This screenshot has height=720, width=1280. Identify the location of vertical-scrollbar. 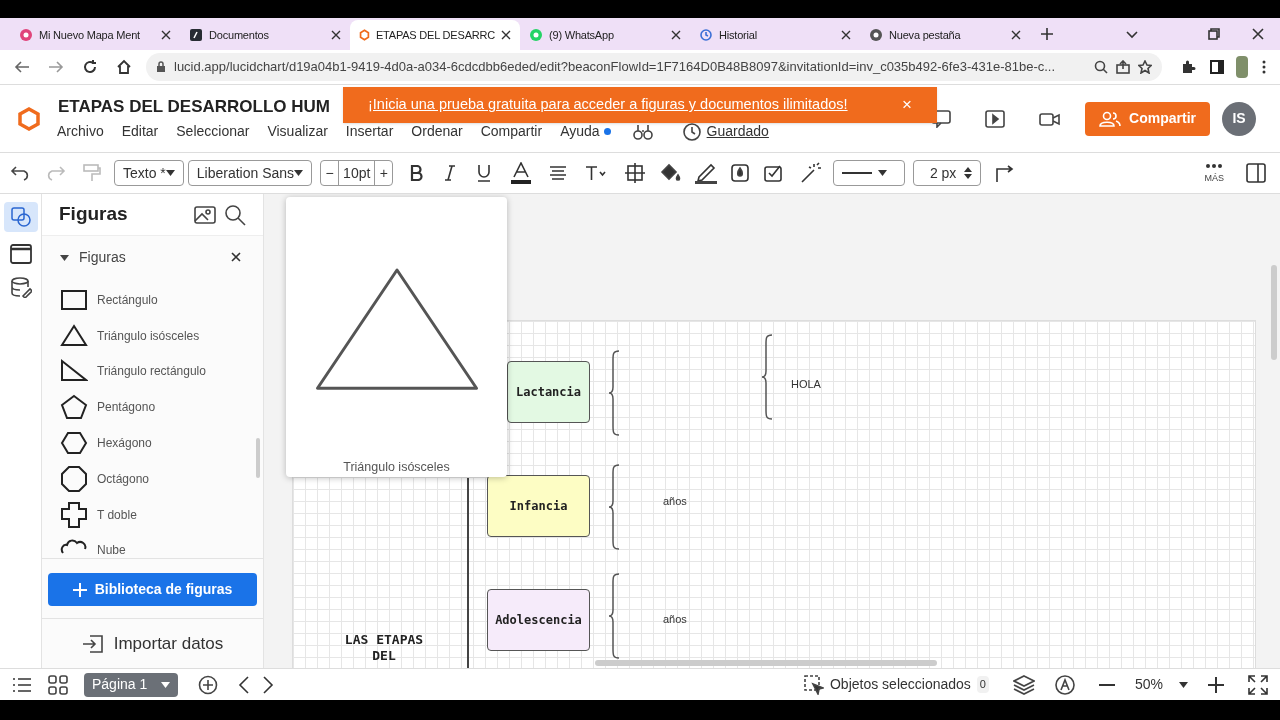
(1274, 312).